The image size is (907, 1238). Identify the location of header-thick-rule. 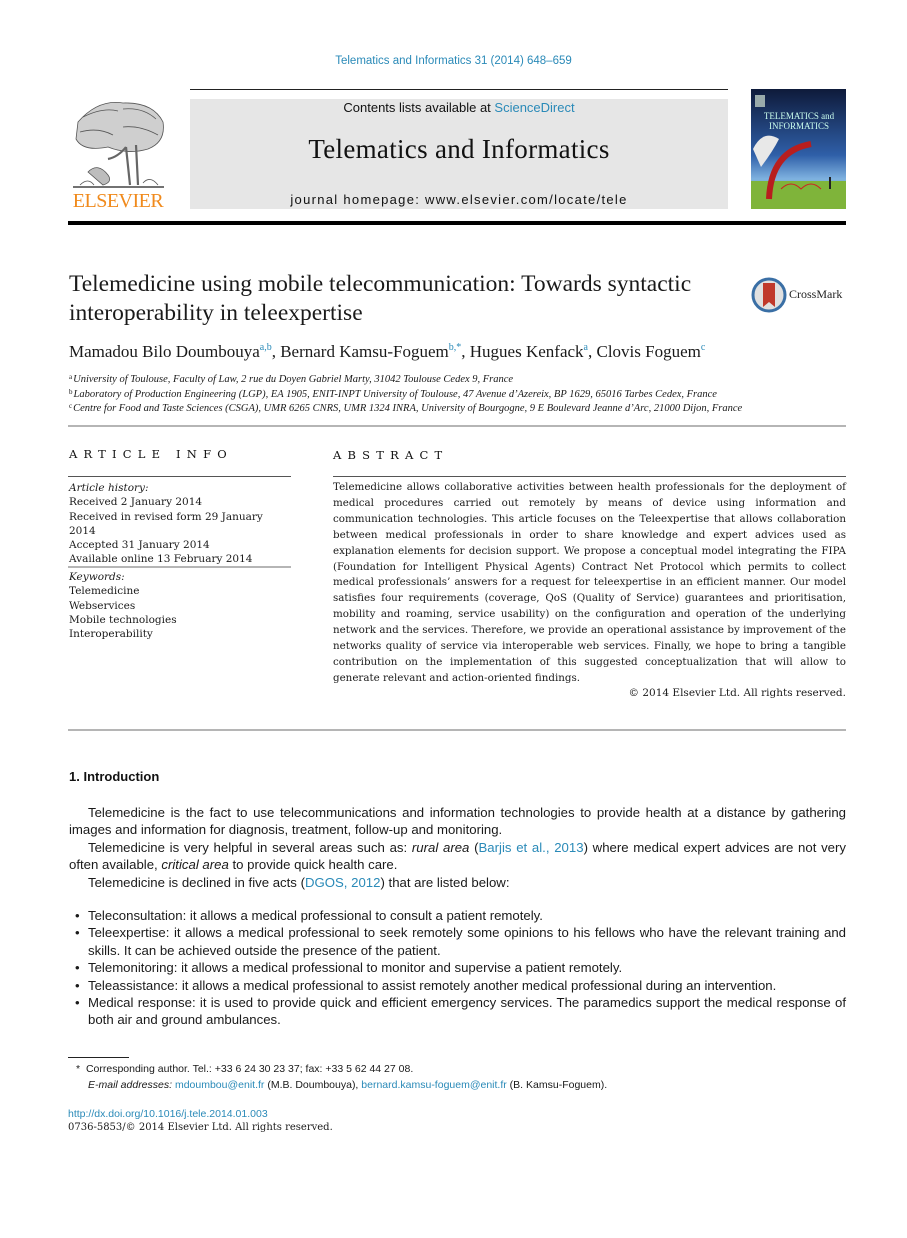
(457, 223).